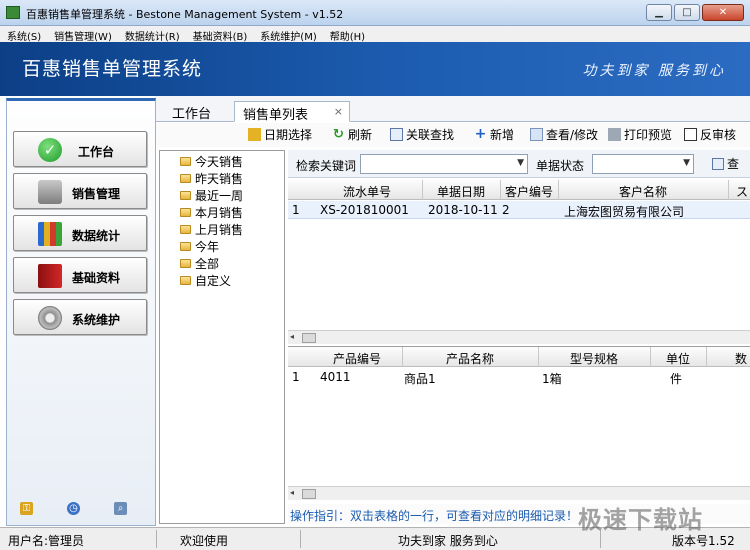 Image resolution: width=750 pixels, height=550 pixels. Describe the element at coordinates (211, 229) in the screenshot. I see `tree-item: 上月销售` at that location.